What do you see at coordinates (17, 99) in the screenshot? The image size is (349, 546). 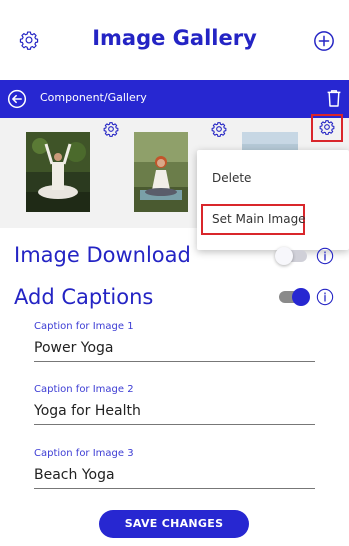 I see `back-arrow-icon` at bounding box center [17, 99].